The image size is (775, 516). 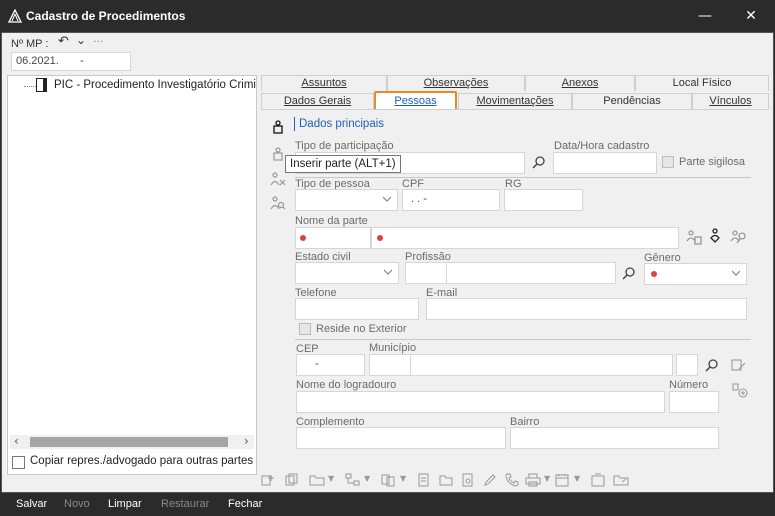 What do you see at coordinates (63, 41) in the screenshot?
I see `undo-icon: ↶` at bounding box center [63, 41].